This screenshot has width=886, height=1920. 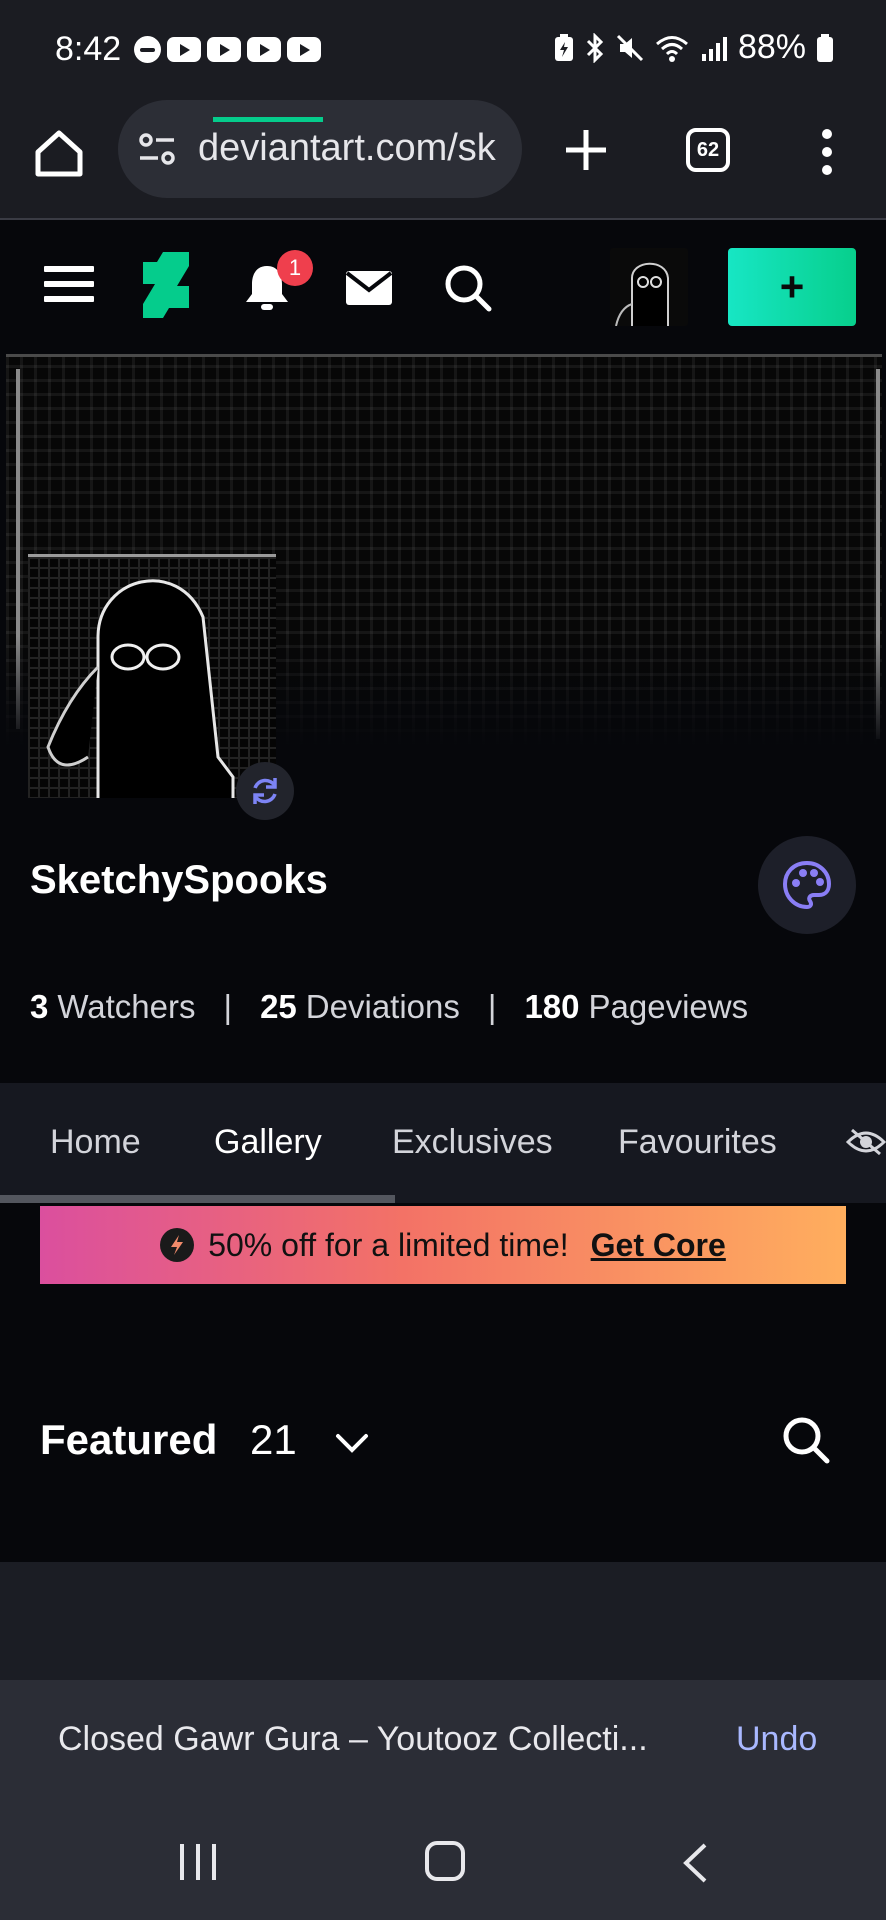 I want to click on battery-percentage: 88%, so click(x=771, y=47).